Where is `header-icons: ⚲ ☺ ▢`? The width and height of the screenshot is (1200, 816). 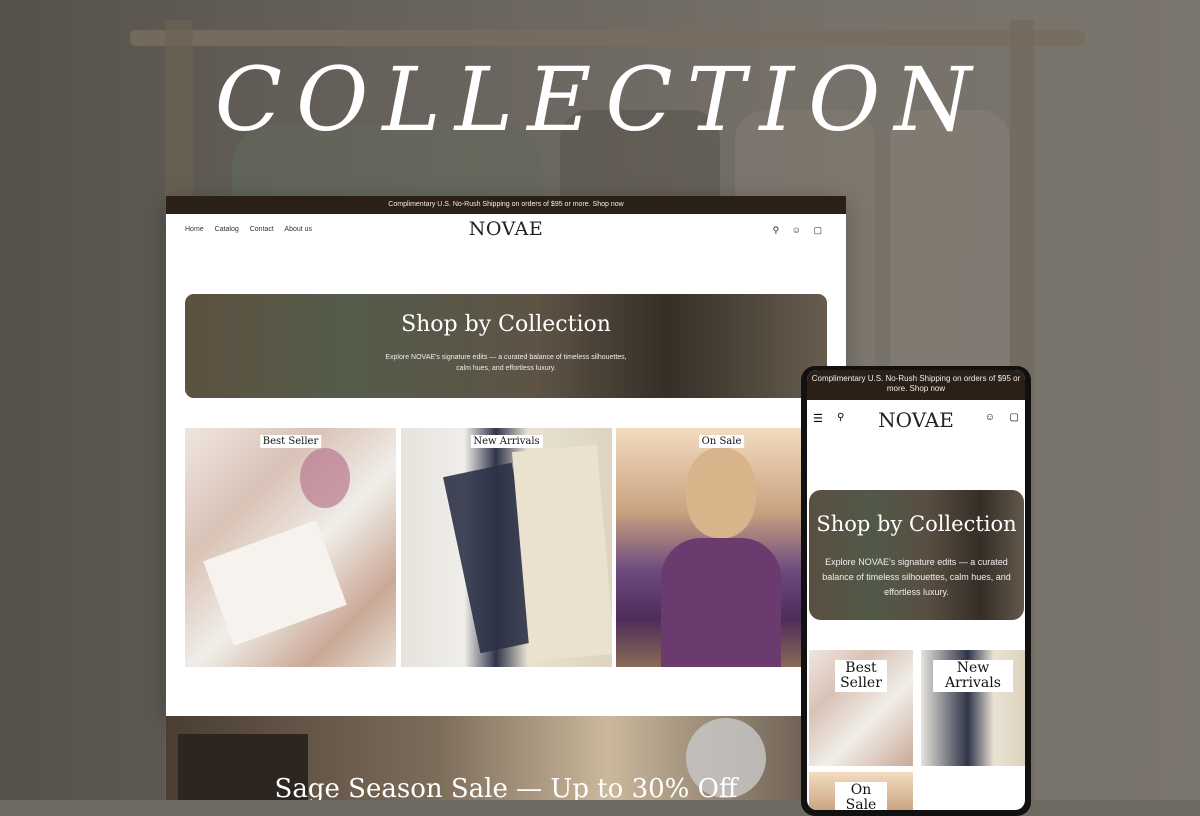 header-icons: ⚲ ☺ ▢ is located at coordinates (792, 230).